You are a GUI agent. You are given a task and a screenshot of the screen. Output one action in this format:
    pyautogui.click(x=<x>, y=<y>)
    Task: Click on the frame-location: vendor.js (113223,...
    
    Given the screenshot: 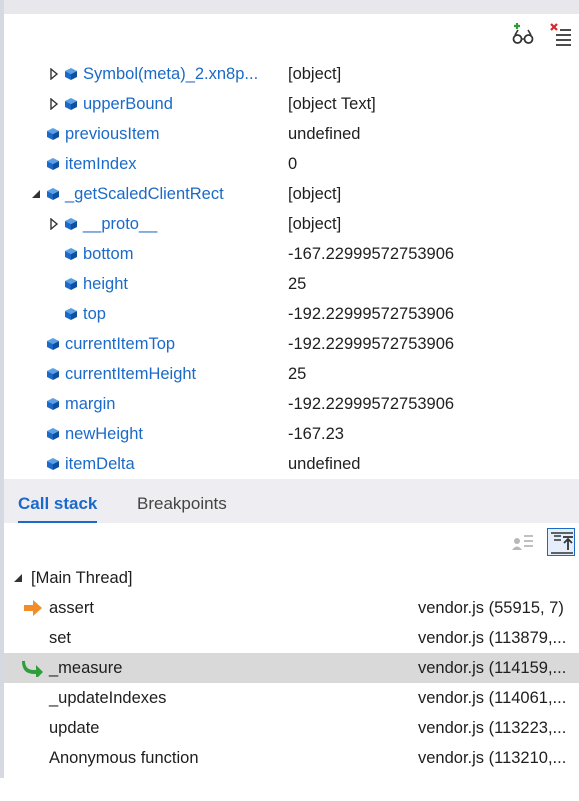 What is the action you would take?
    pyautogui.click(x=492, y=728)
    